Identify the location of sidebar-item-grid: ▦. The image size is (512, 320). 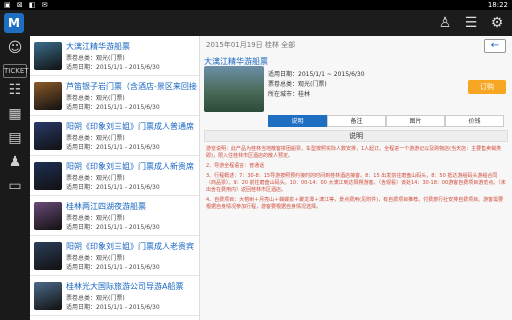
(15, 114).